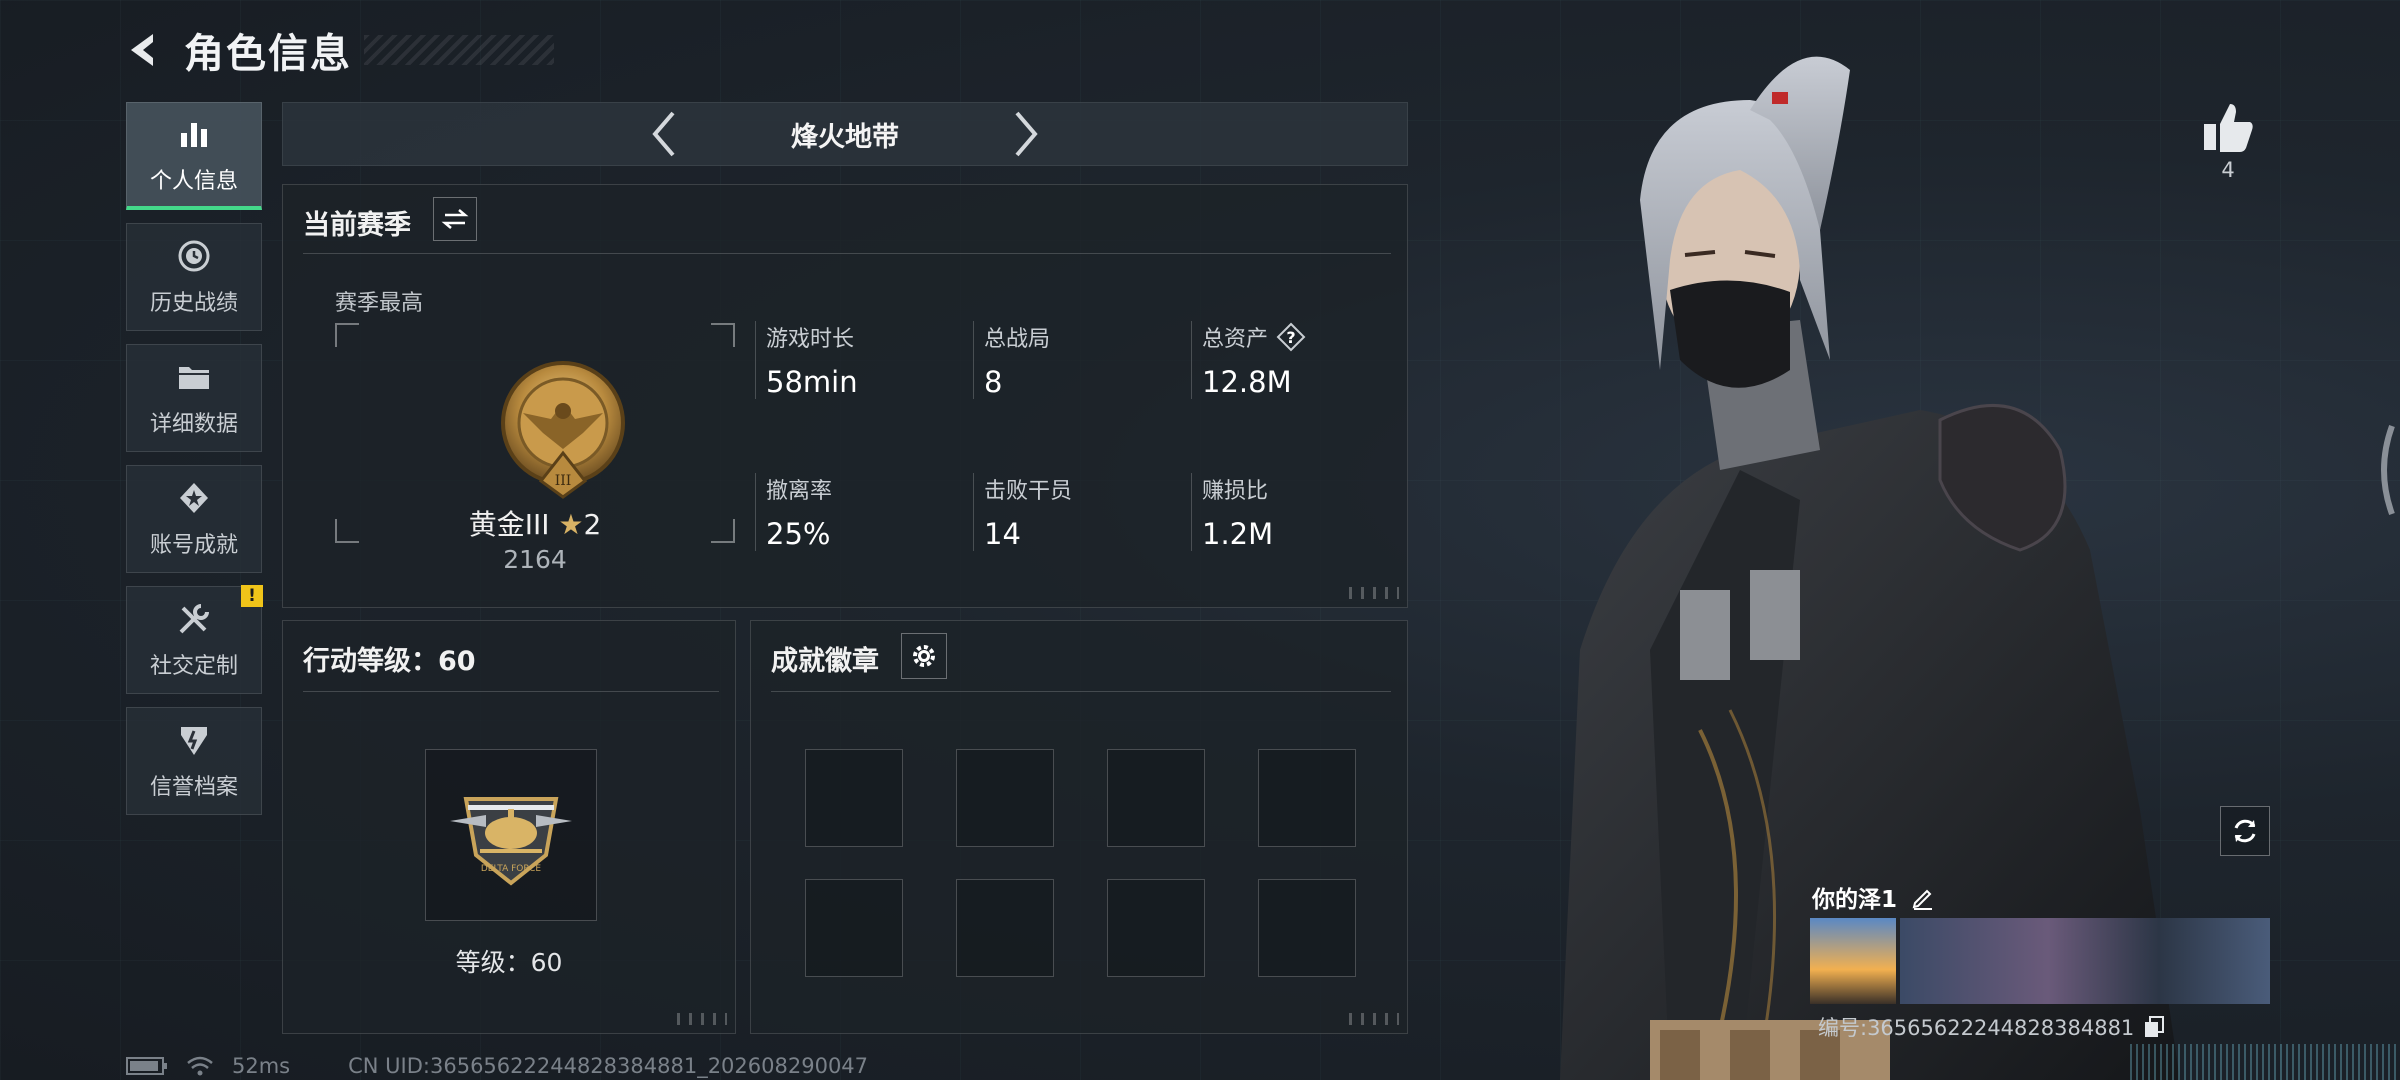 The width and height of the screenshot is (2400, 1080). I want to click on edit-icon, so click(1923, 897).